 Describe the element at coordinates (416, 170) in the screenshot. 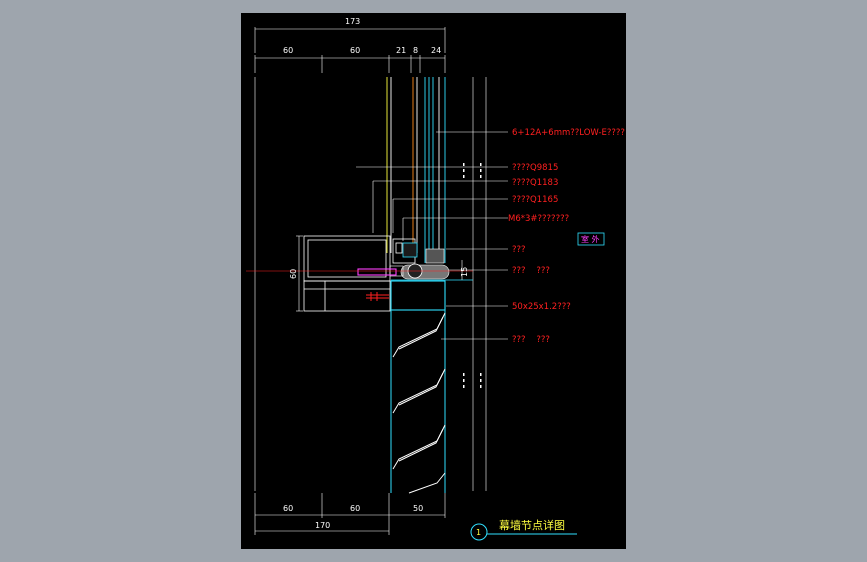

I see `glass-unit-lines` at that location.